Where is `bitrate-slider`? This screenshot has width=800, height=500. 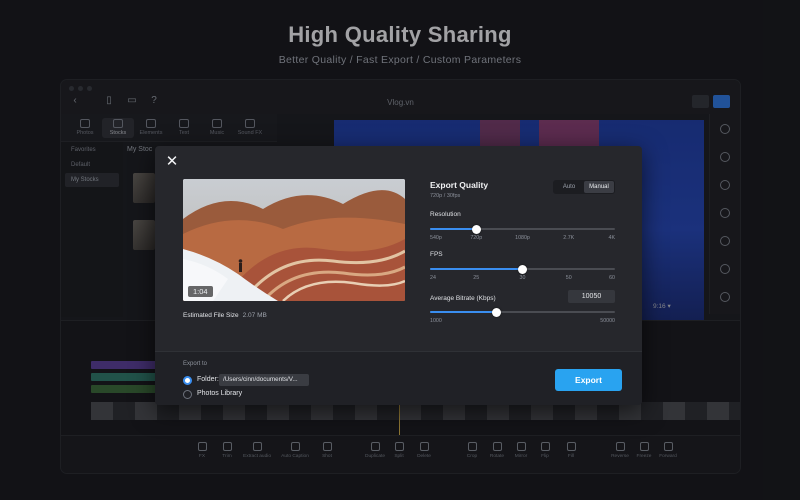 bitrate-slider is located at coordinates (522, 312).